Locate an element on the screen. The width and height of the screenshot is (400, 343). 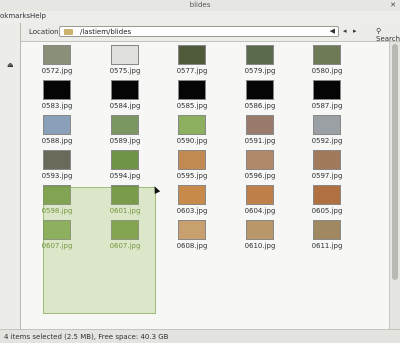
file-name: 0592.jpg is located at coordinates (327, 141).